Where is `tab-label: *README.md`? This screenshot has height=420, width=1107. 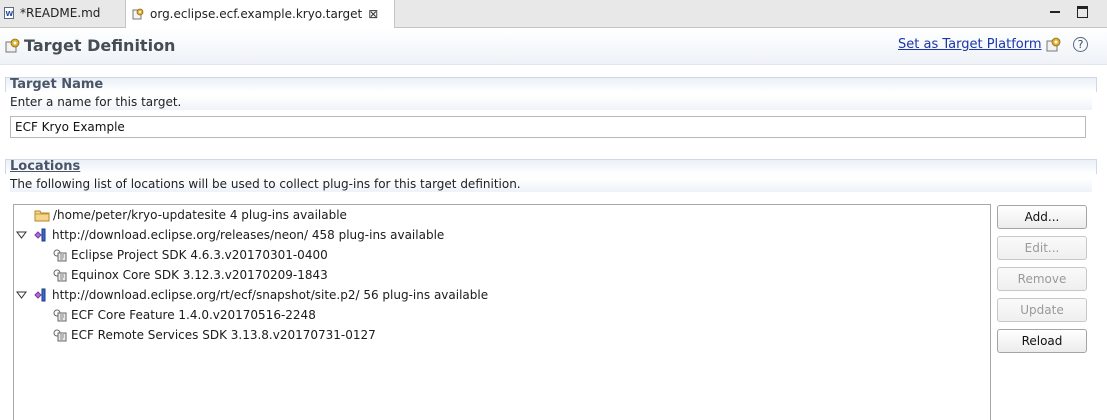
tab-label: *README.md is located at coordinates (60, 13).